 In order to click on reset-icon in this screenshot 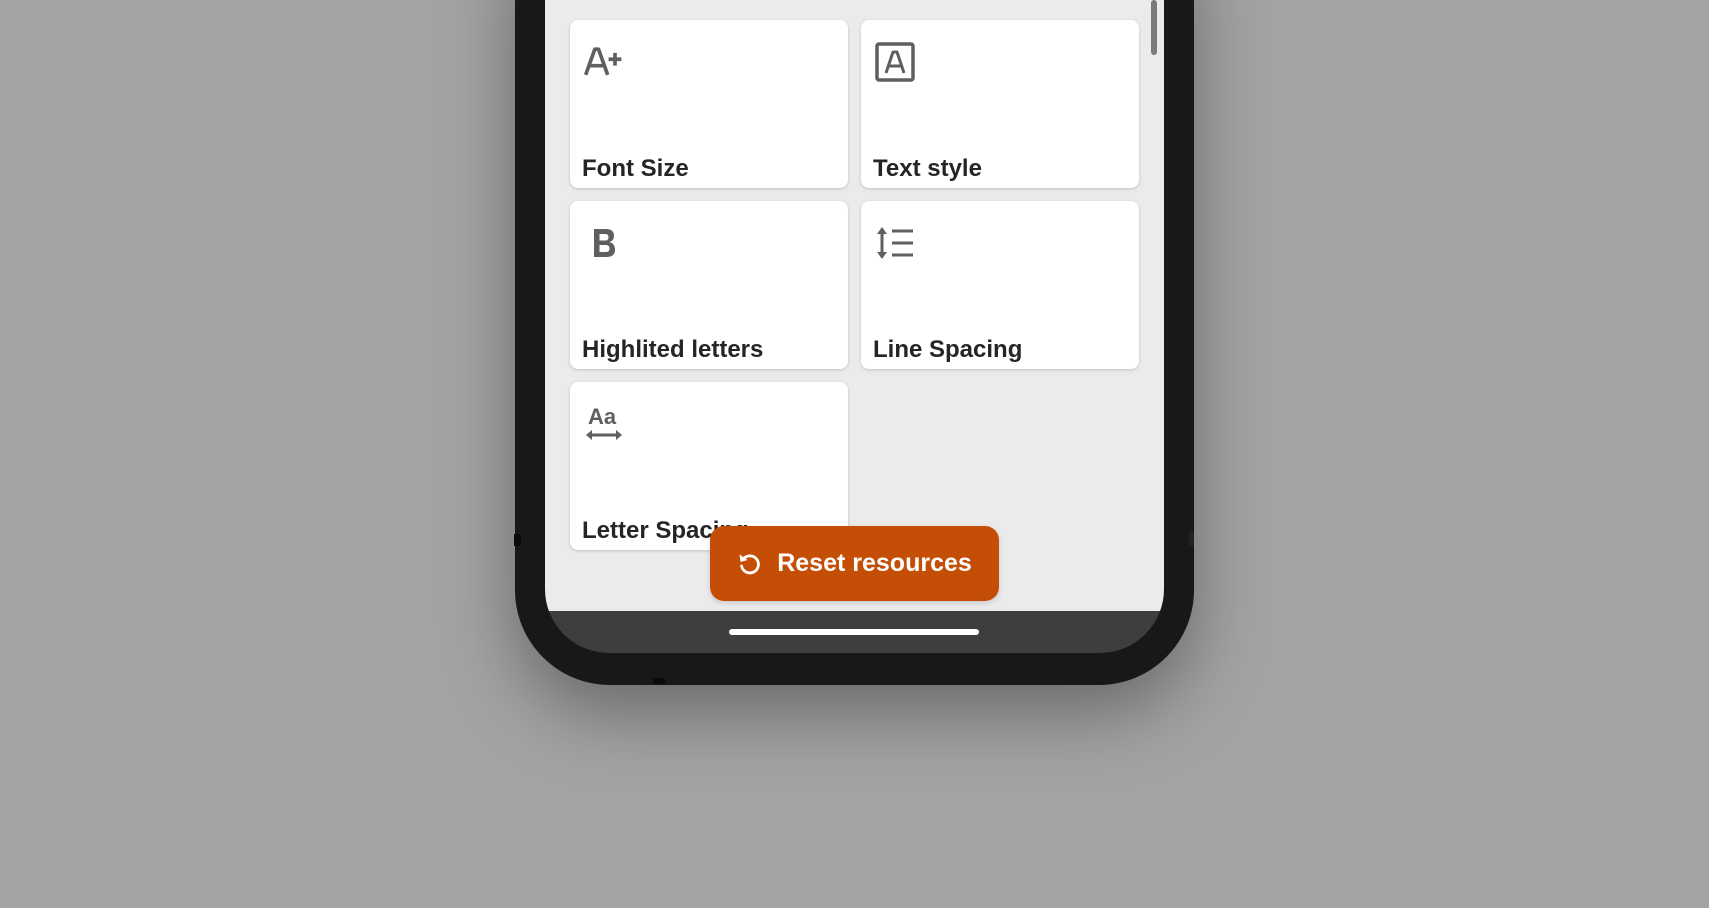, I will do `click(750, 564)`.